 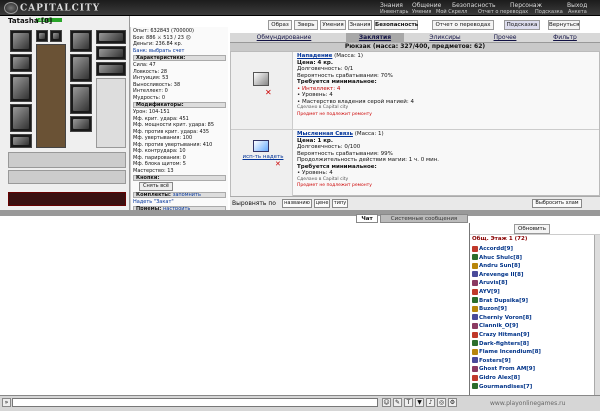 I want to click on player-name: Flame Incendium[8], so click(x=510, y=352).